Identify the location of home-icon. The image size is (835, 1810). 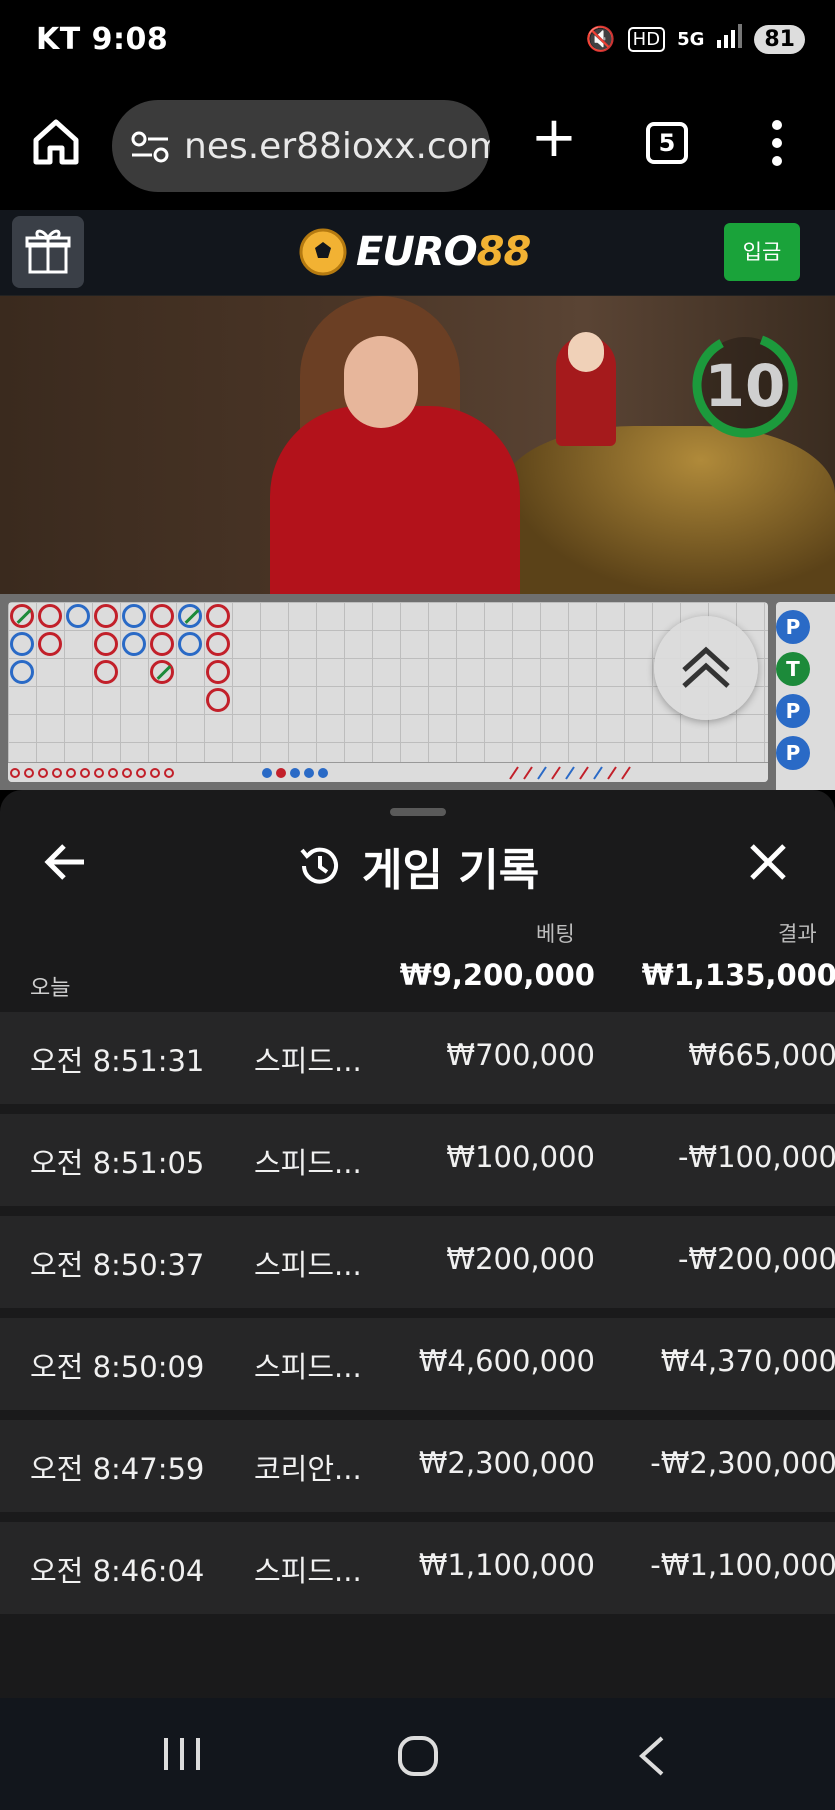
(56, 142).